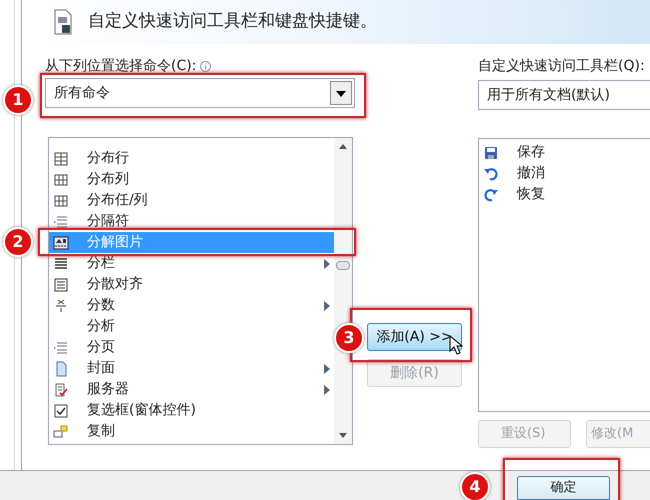 Image resolution: width=650 pixels, height=500 pixels. I want to click on commands-label: 从下列位置选择命令(C):, so click(120, 66).